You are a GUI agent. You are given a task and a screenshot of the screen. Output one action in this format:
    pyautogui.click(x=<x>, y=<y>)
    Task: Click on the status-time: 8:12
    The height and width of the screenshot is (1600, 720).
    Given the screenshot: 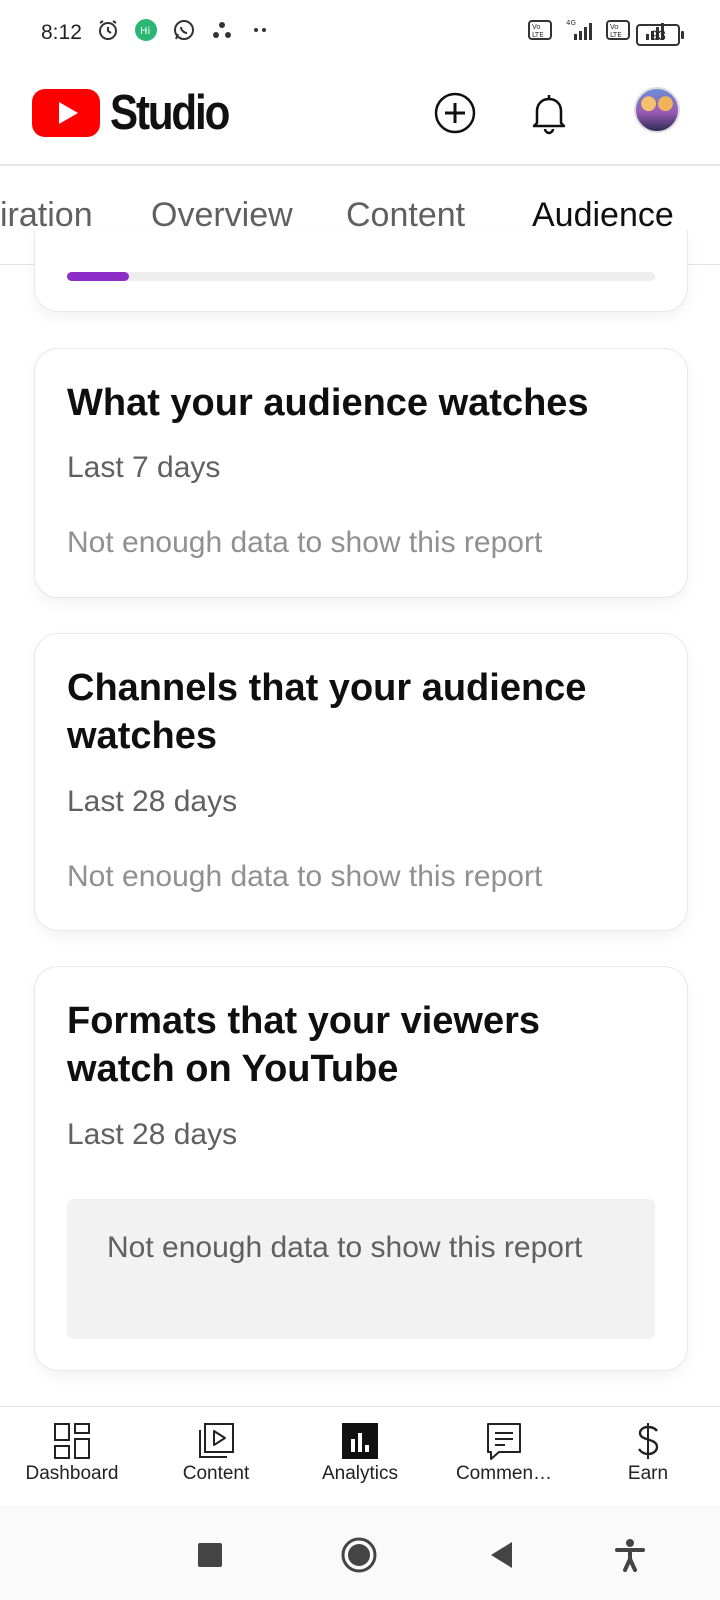 What is the action you would take?
    pyautogui.click(x=61, y=32)
    